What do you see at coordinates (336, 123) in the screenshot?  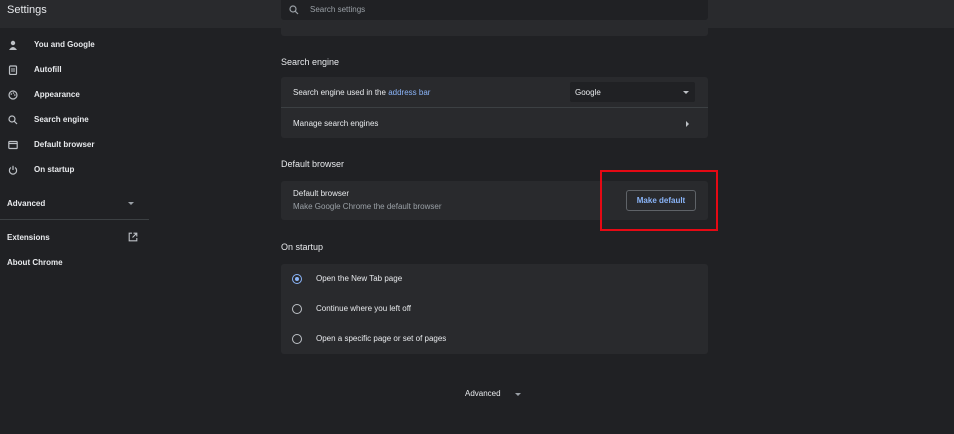 I see `manage-search-engines-label: Manage search engines` at bounding box center [336, 123].